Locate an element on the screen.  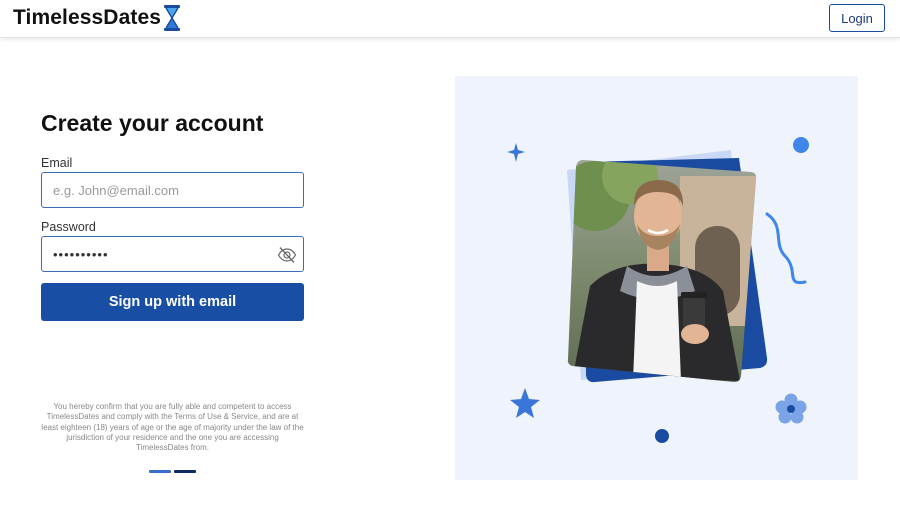
login-button: Login is located at coordinates (857, 18).